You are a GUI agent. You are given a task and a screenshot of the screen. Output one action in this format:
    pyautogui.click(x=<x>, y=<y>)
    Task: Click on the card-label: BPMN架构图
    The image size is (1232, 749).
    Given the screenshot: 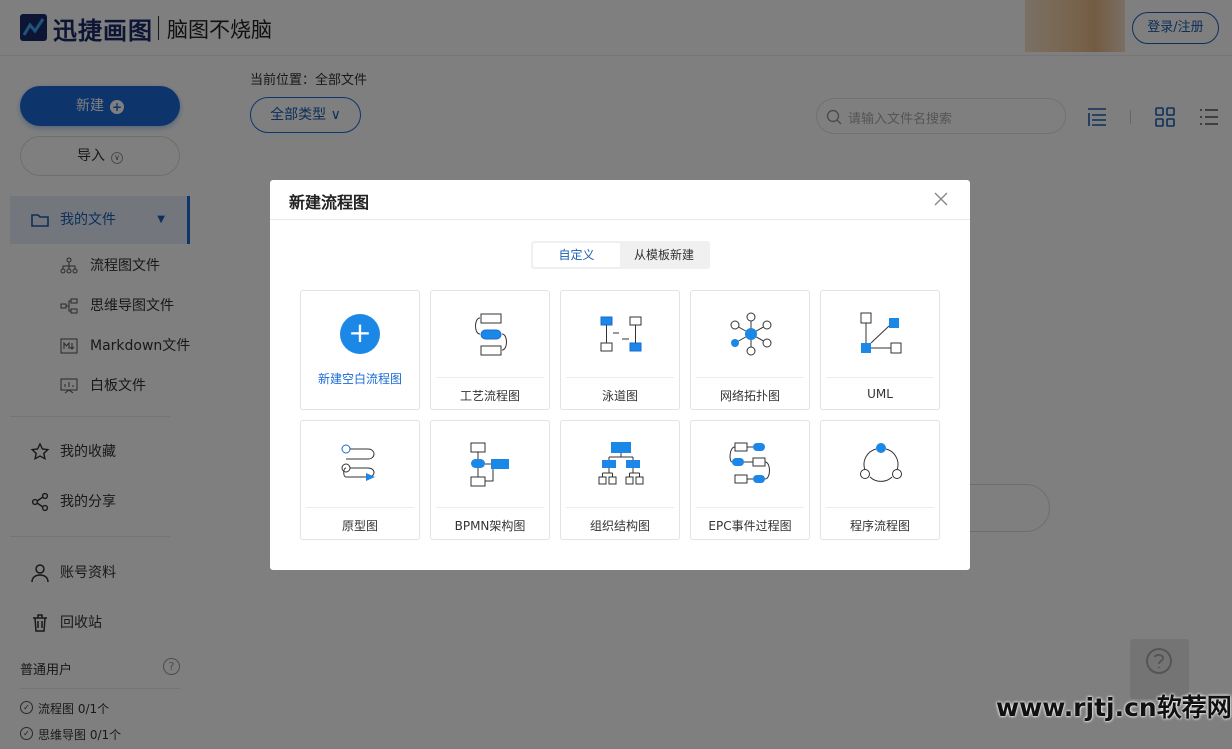 What is the action you would take?
    pyautogui.click(x=490, y=526)
    